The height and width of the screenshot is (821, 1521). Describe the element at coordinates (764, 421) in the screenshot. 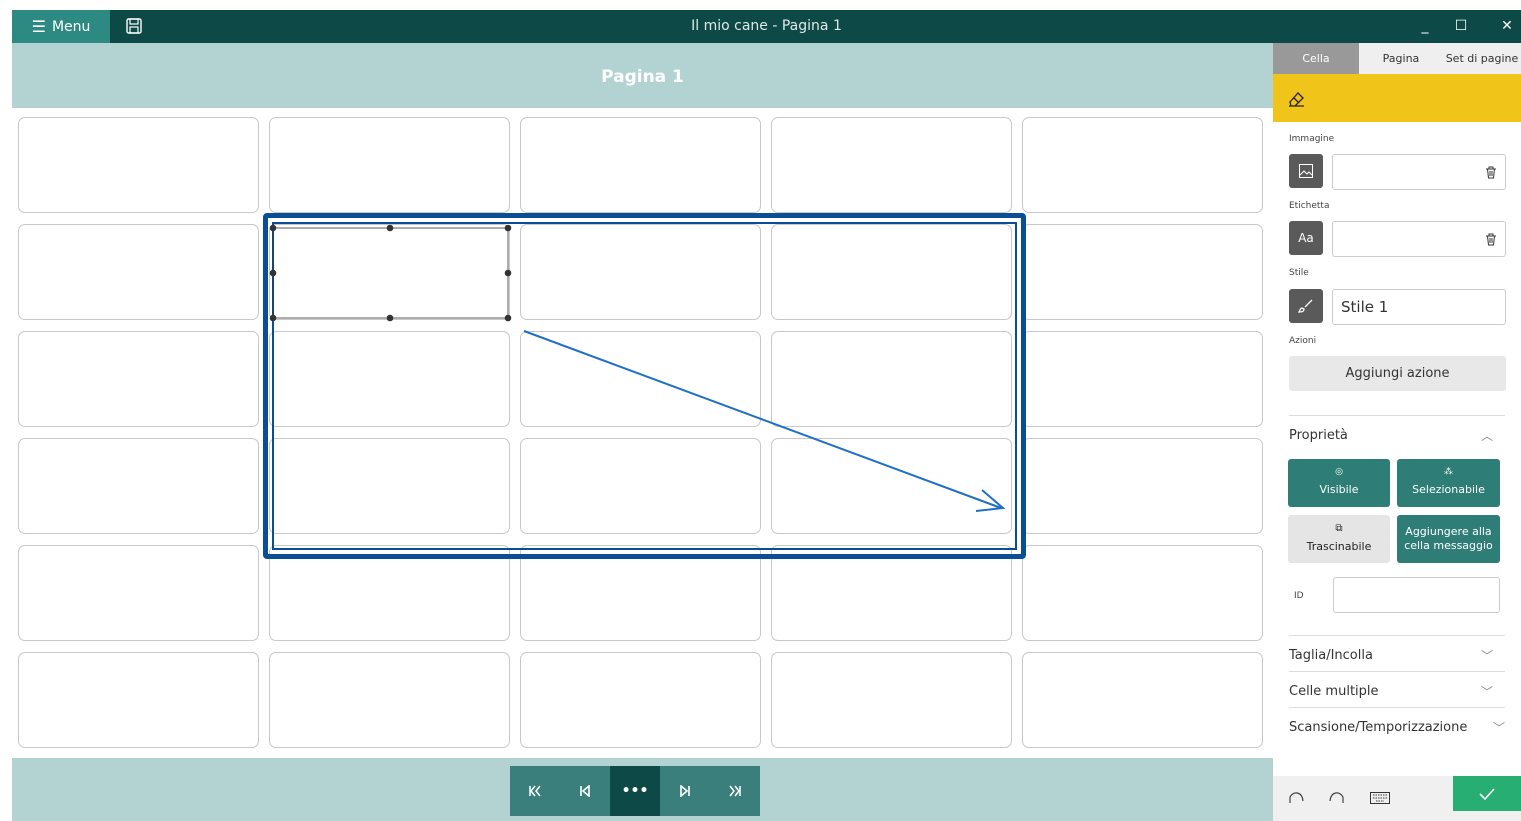

I see `drag-arrow` at that location.